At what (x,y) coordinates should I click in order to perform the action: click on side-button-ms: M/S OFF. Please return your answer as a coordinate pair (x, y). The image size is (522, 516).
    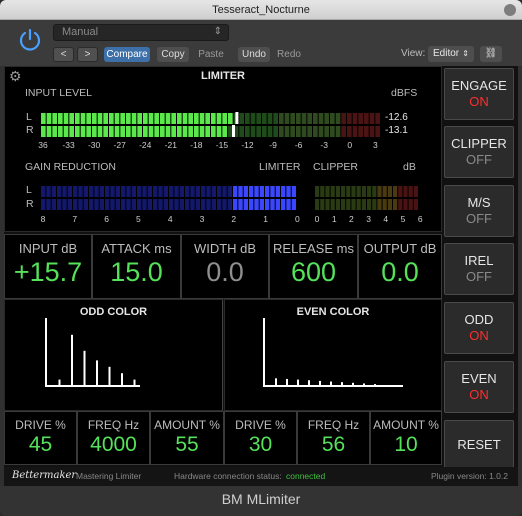
    Looking at the image, I should click on (479, 211).